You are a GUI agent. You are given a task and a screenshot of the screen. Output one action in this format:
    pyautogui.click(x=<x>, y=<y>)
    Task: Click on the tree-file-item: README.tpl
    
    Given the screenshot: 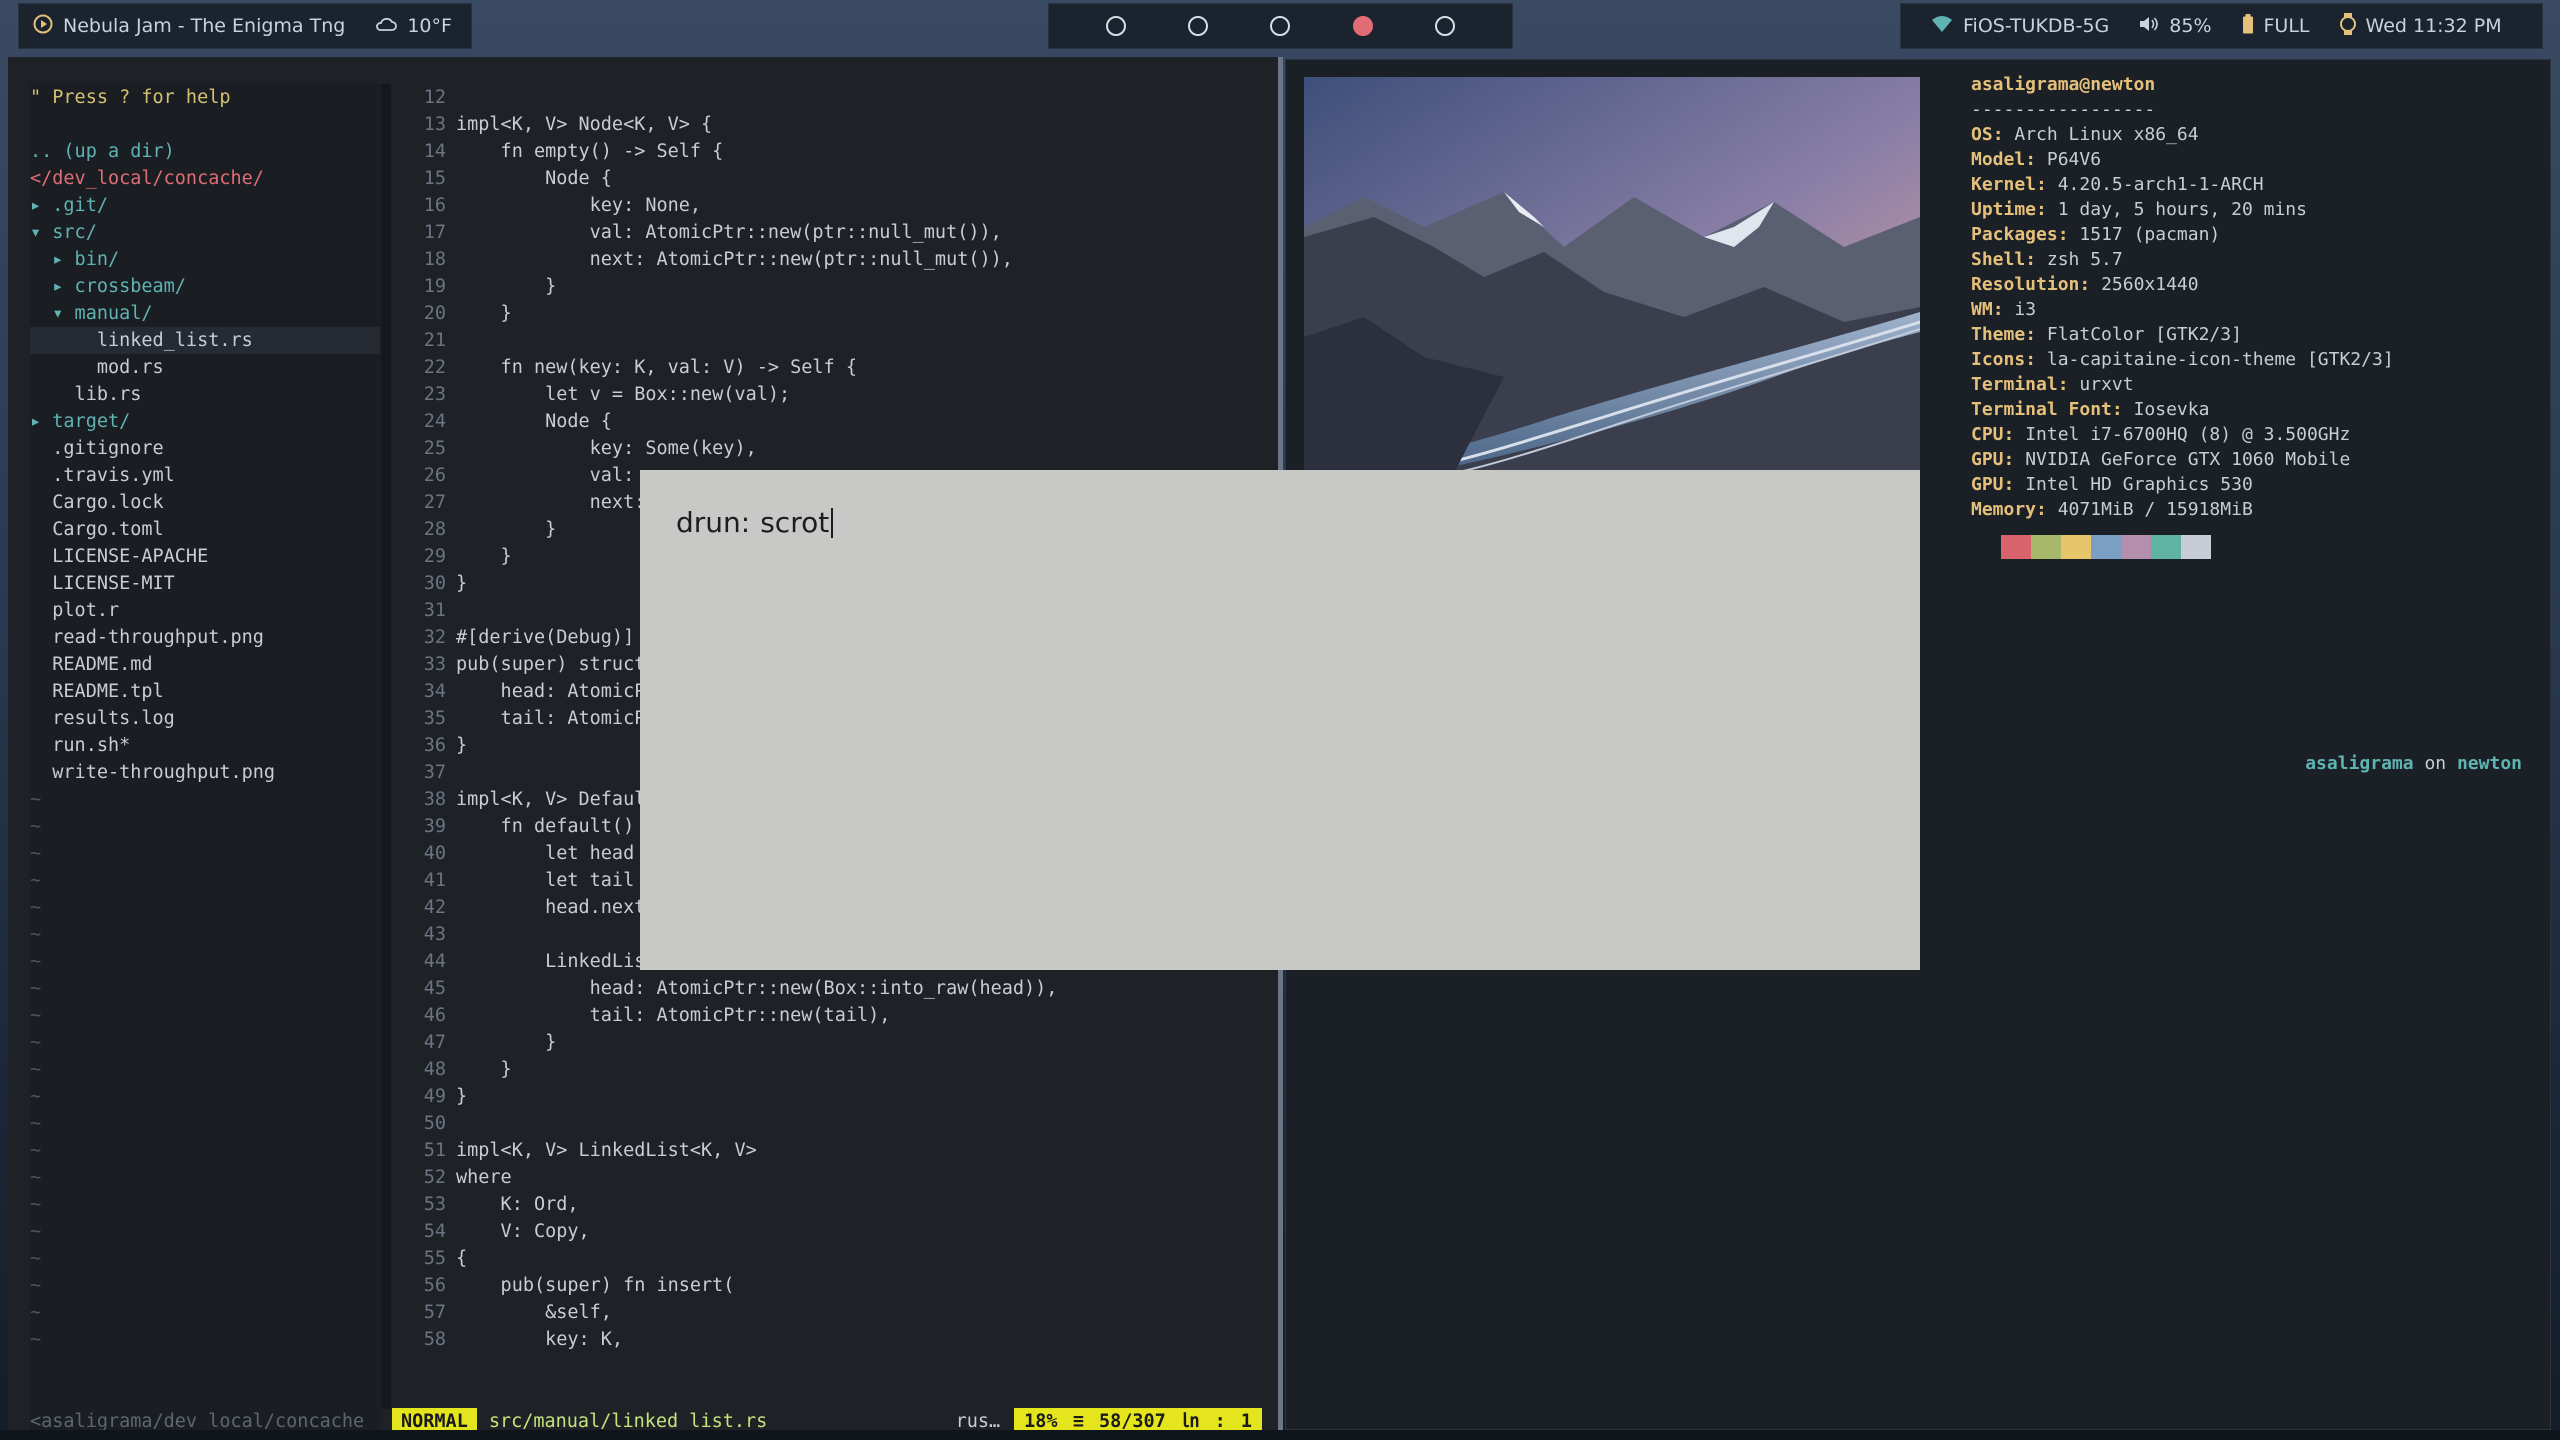 What is the action you would take?
    pyautogui.click(x=205, y=691)
    